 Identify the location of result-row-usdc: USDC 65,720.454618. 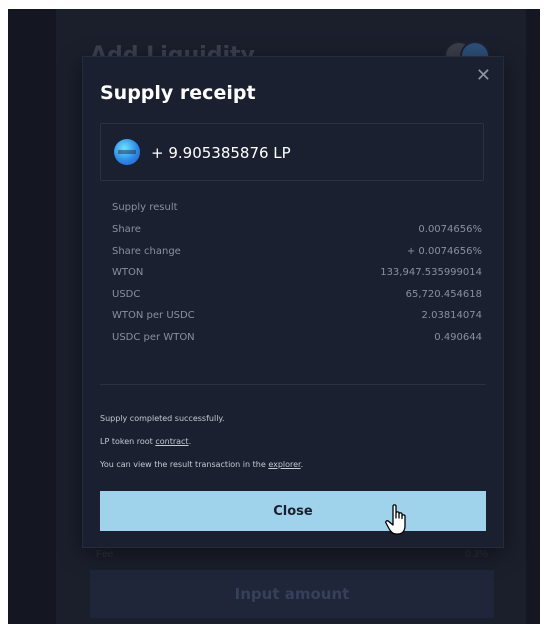
(297, 300).